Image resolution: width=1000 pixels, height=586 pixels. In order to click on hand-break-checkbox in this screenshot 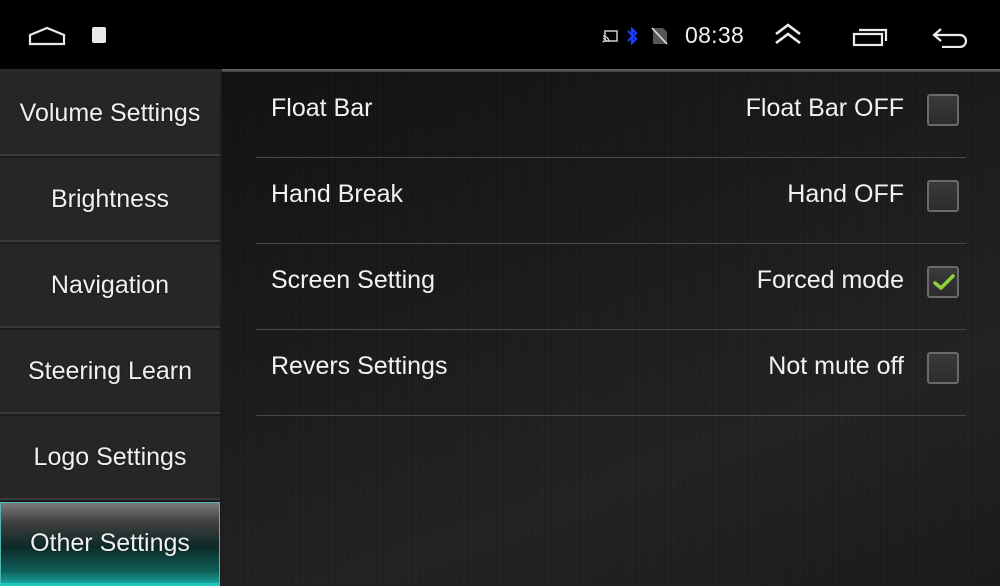, I will do `click(943, 196)`.